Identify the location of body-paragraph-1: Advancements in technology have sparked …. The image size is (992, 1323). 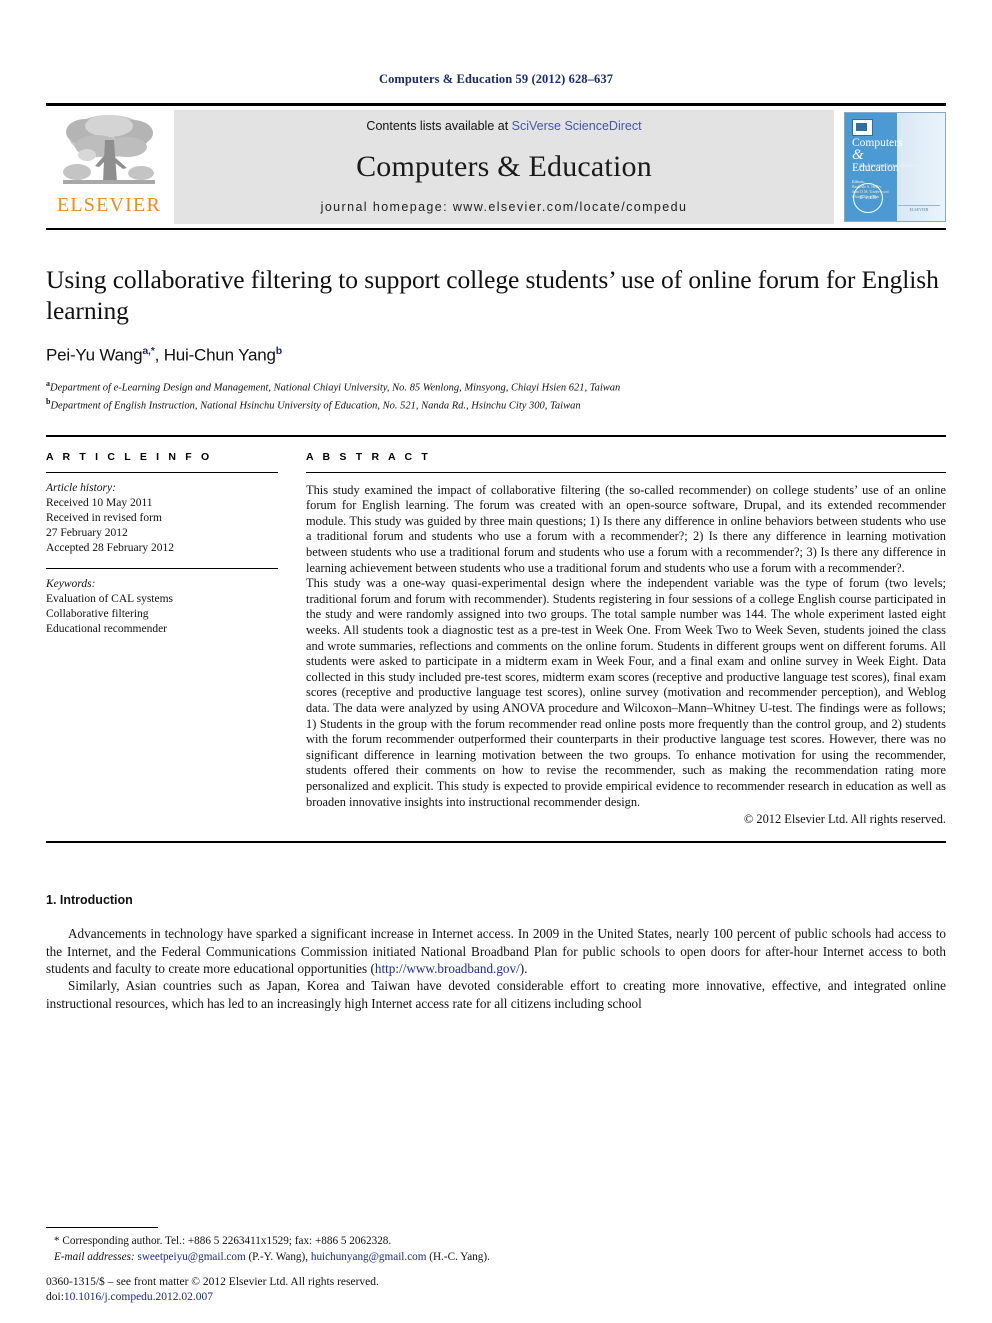
(496, 951).